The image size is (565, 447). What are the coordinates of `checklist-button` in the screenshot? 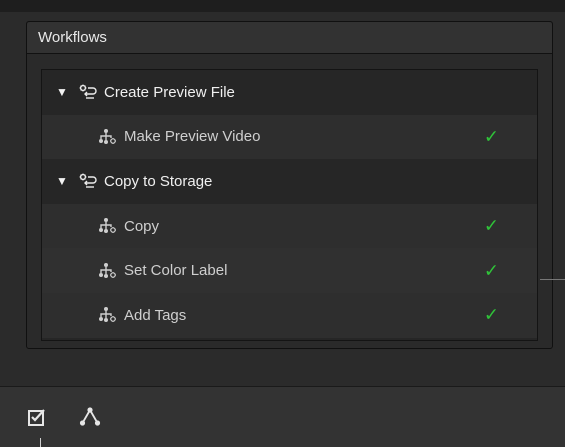 It's located at (37, 419).